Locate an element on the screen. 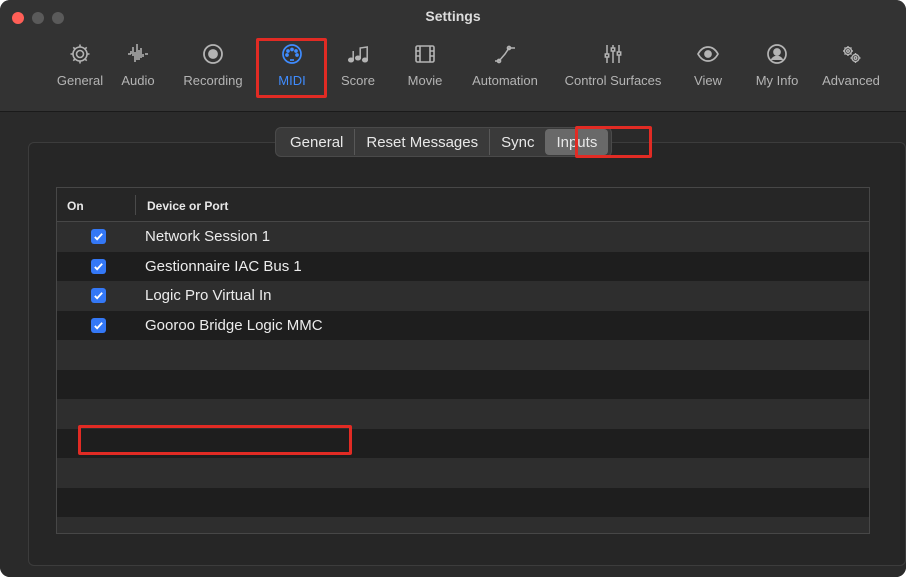  toolbar-label: Movie is located at coordinates (425, 80).